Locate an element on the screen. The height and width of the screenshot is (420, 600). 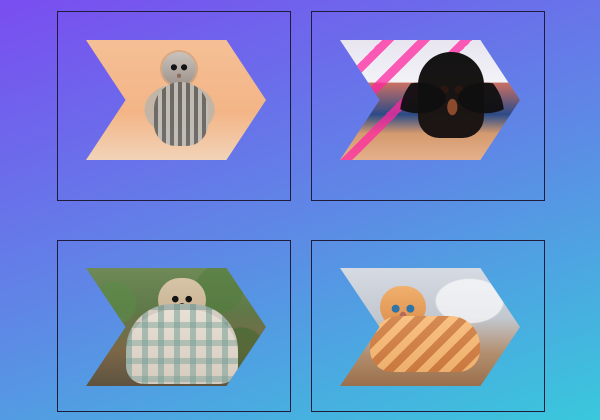
pug-photo is located at coordinates (176, 327).